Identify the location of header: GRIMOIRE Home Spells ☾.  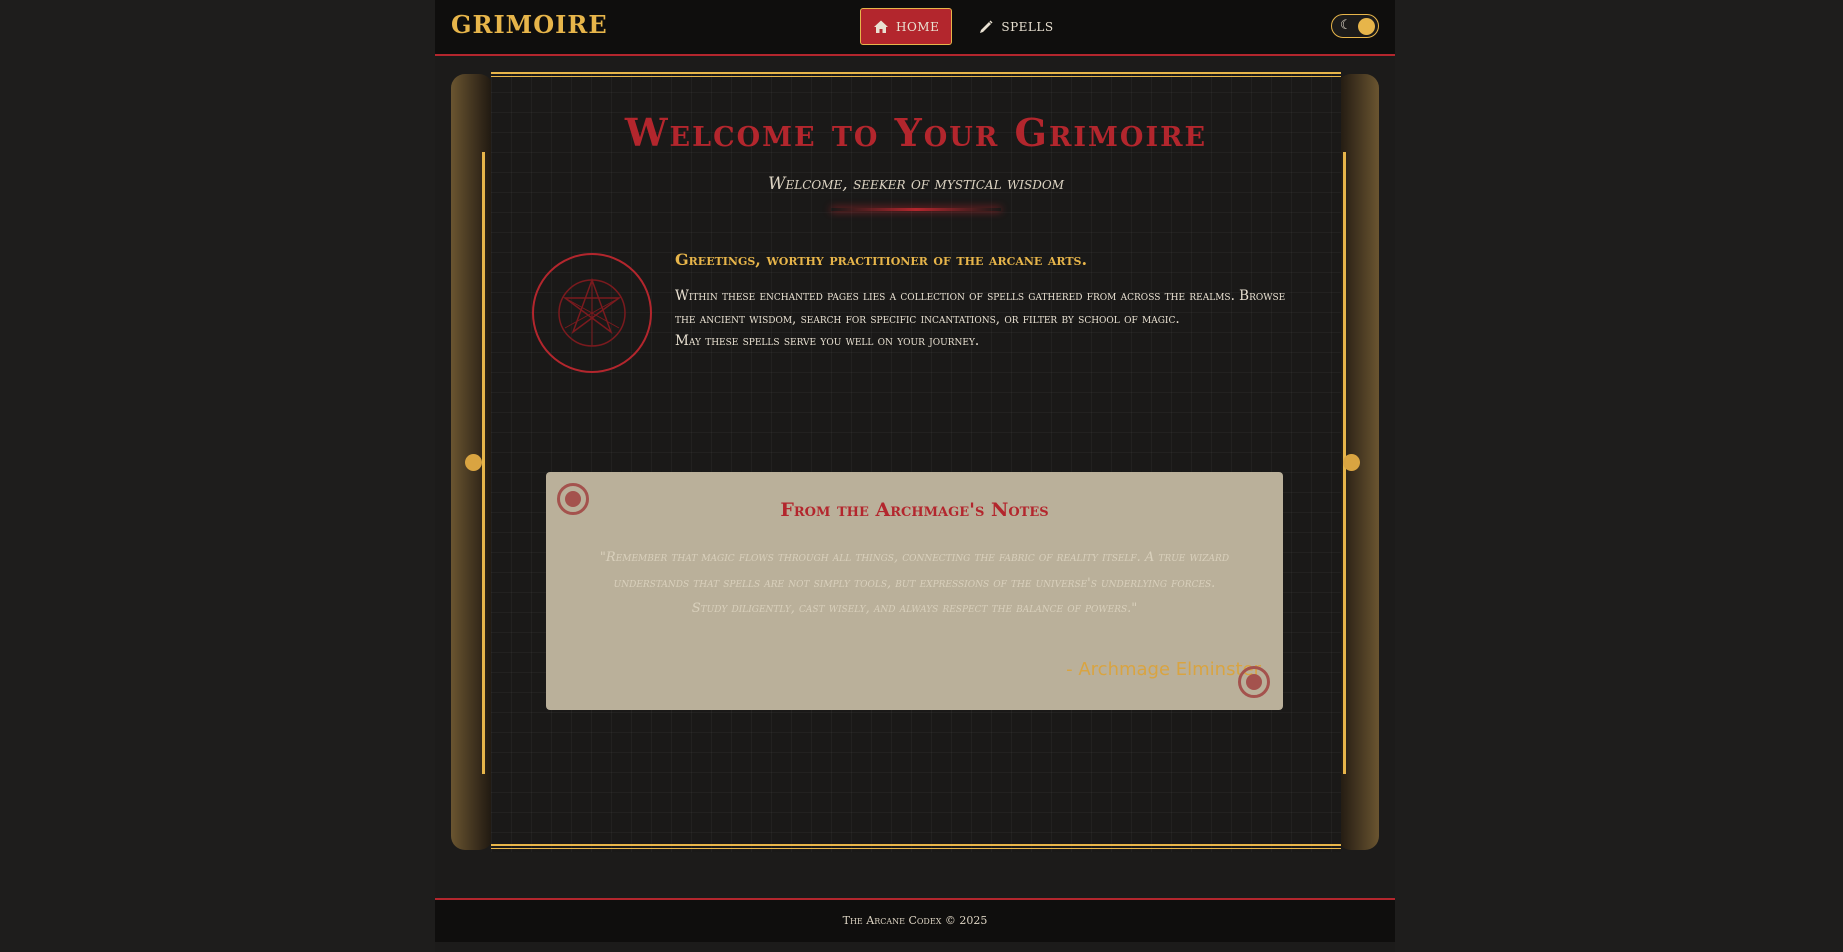
(915, 28).